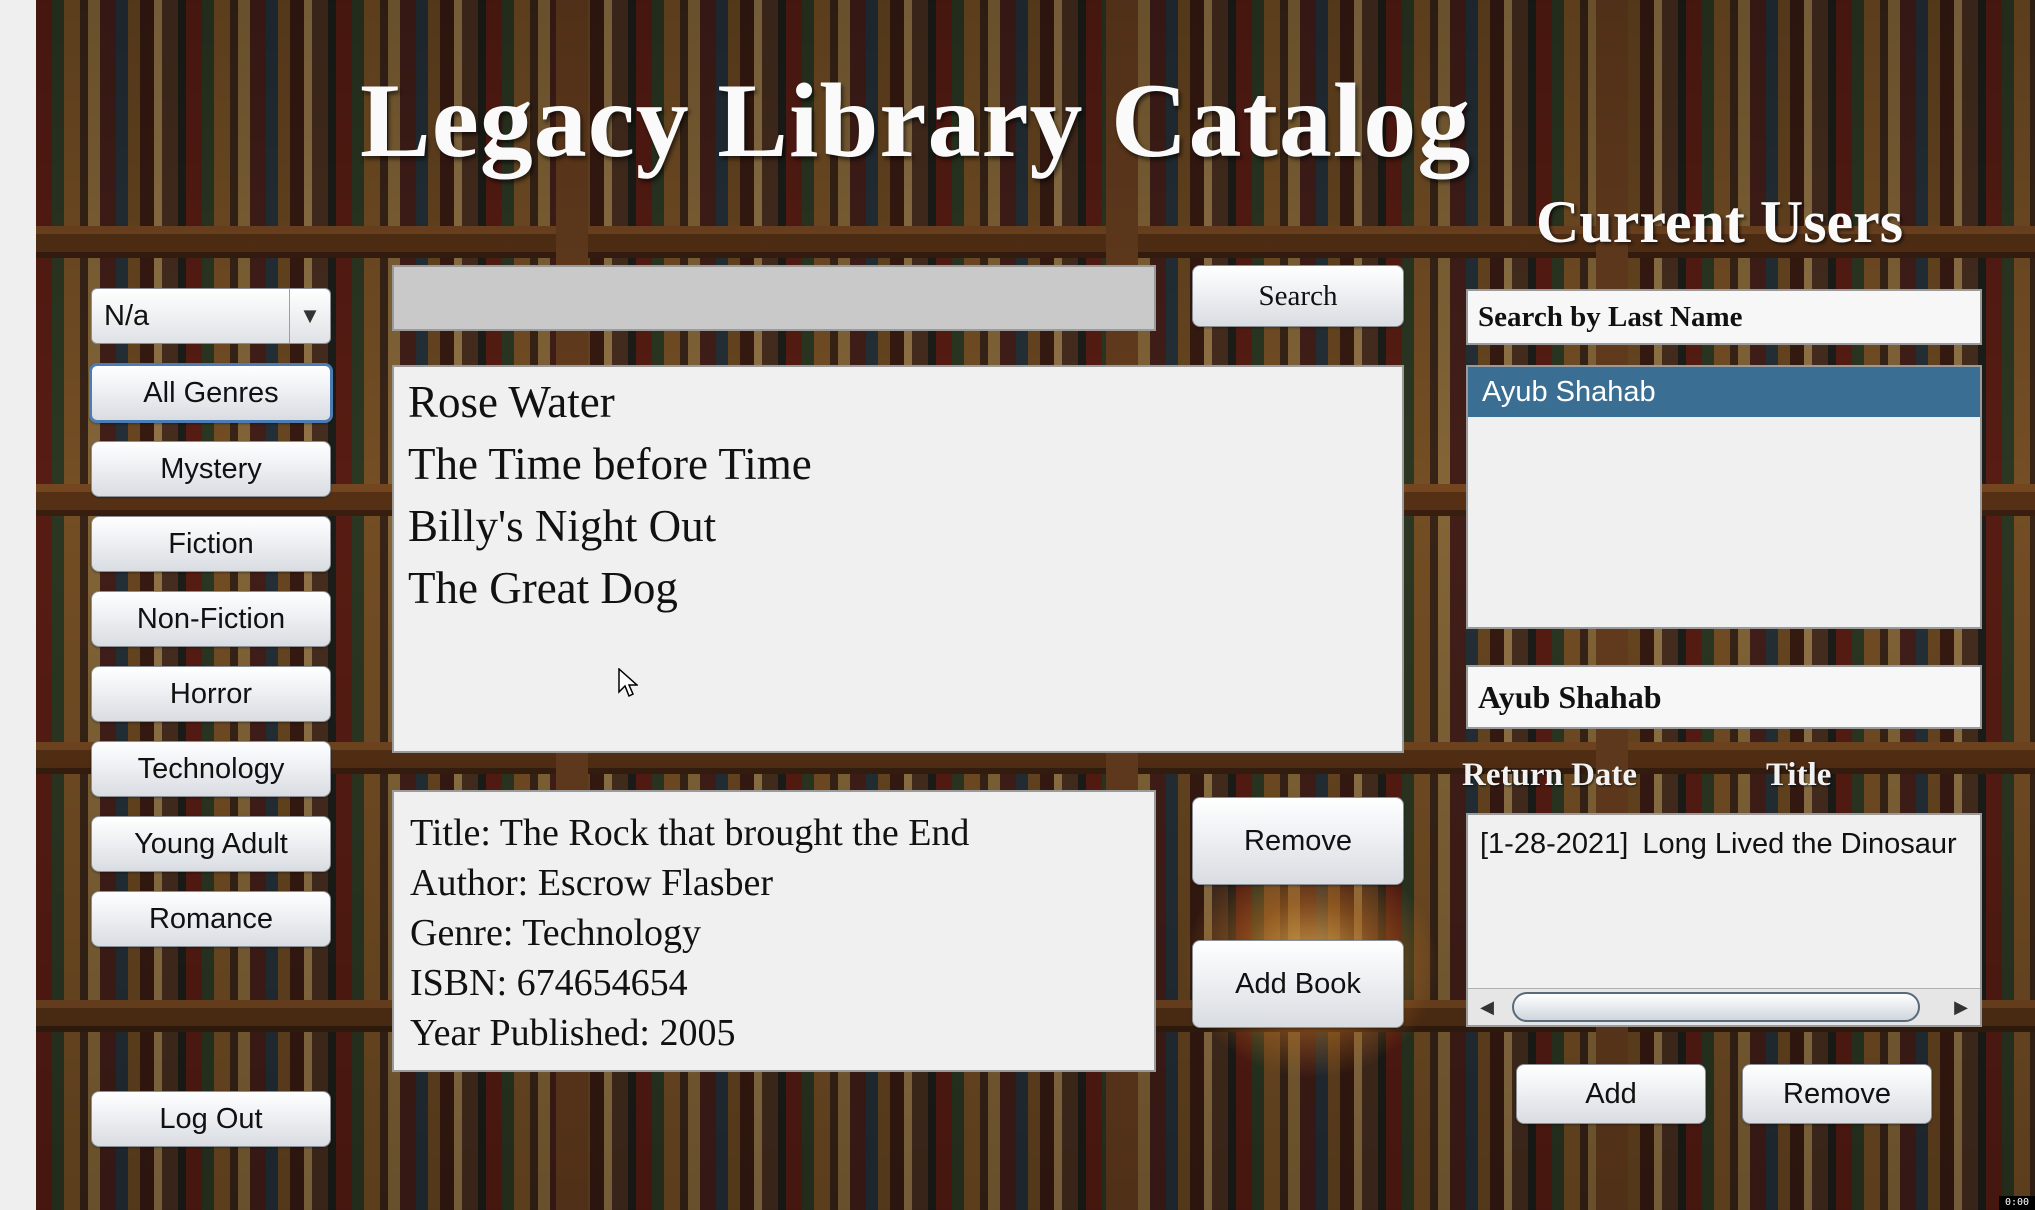  I want to click on book-list-item: The Great Dog, so click(905, 588).